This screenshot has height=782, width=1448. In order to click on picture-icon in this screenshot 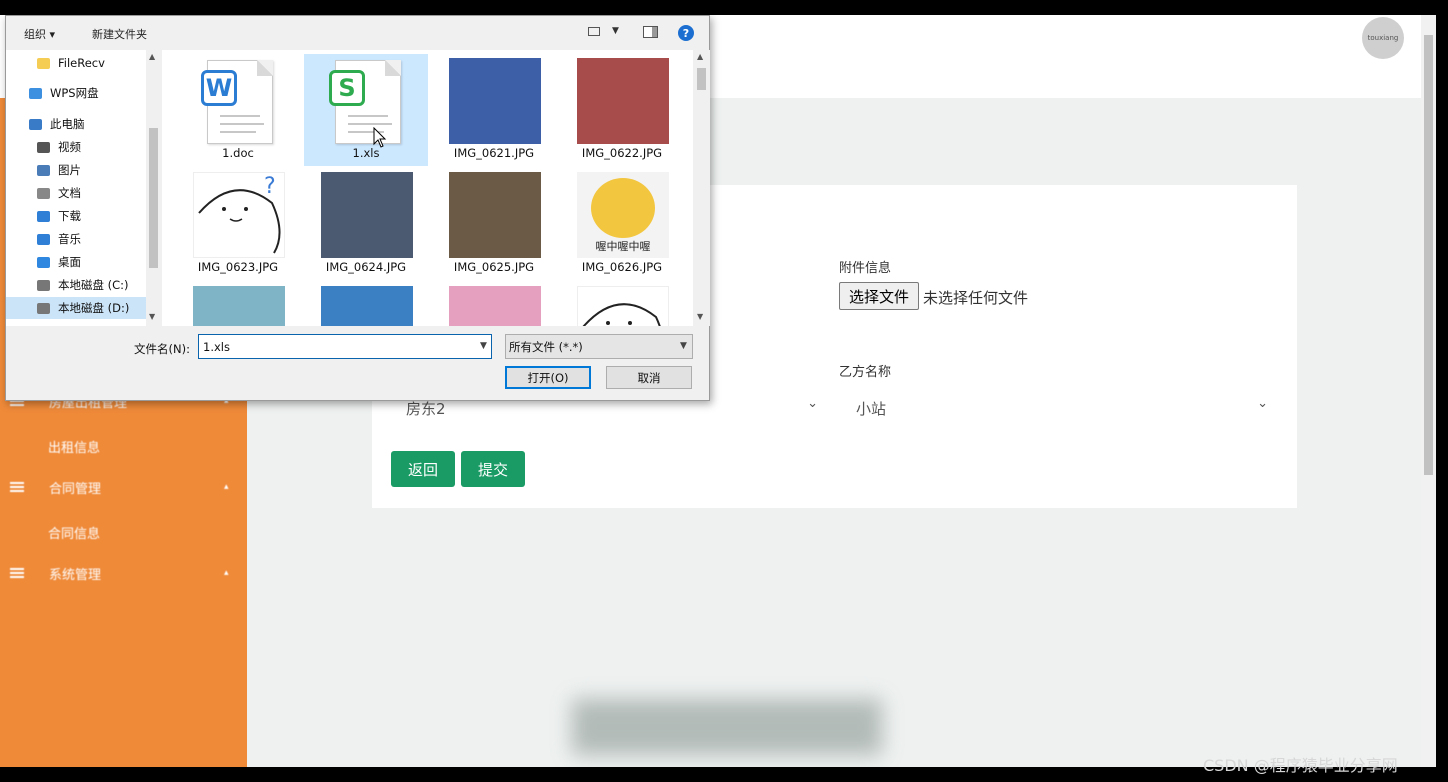, I will do `click(43, 170)`.